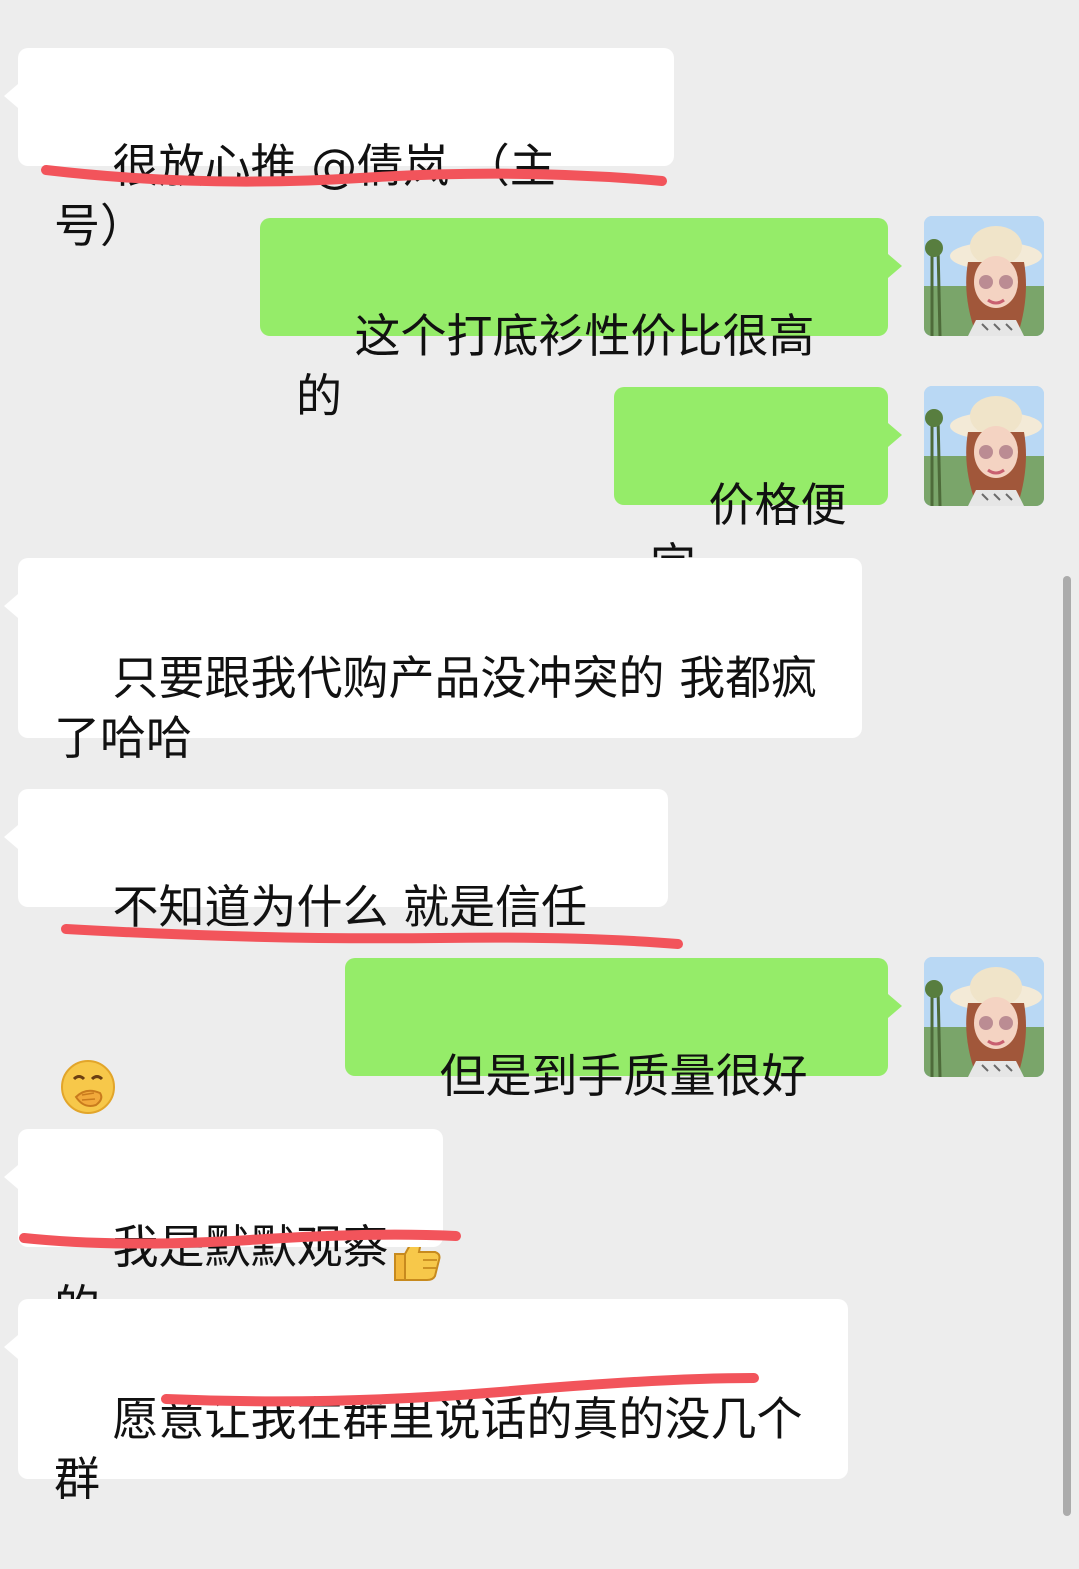 Image resolution: width=1079 pixels, height=1569 pixels. I want to click on incoming-message-bubble: 不知道为什么 就是信任, so click(336, 951).